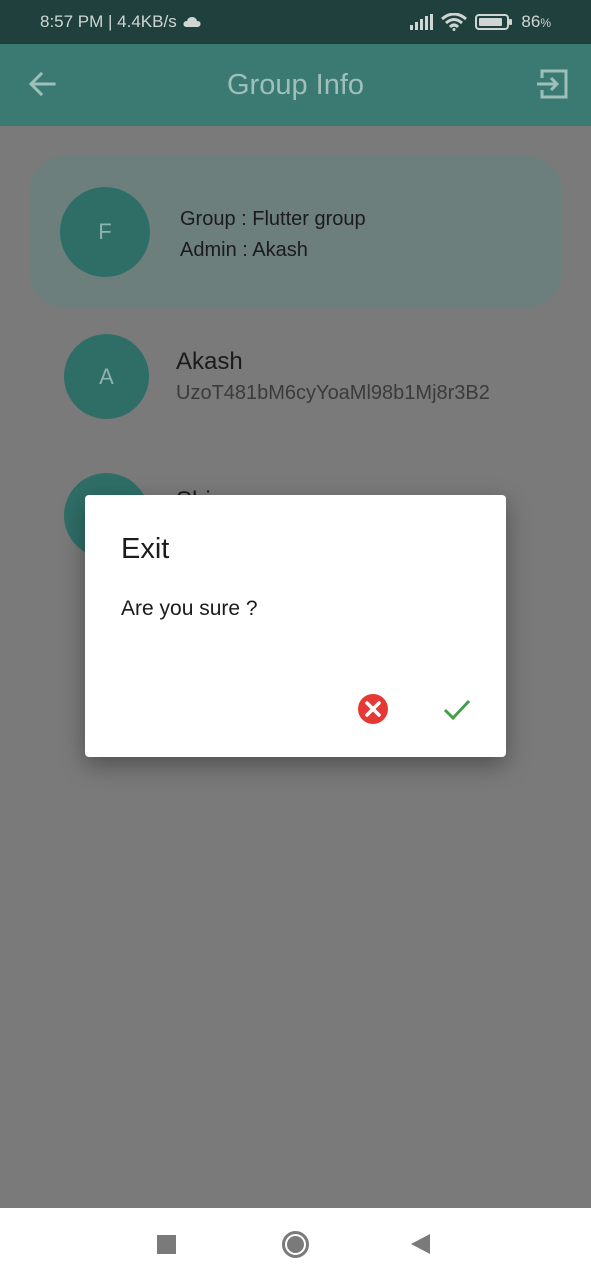  Describe the element at coordinates (244, 250) in the screenshot. I see `group-admin: Admin : Akash` at that location.